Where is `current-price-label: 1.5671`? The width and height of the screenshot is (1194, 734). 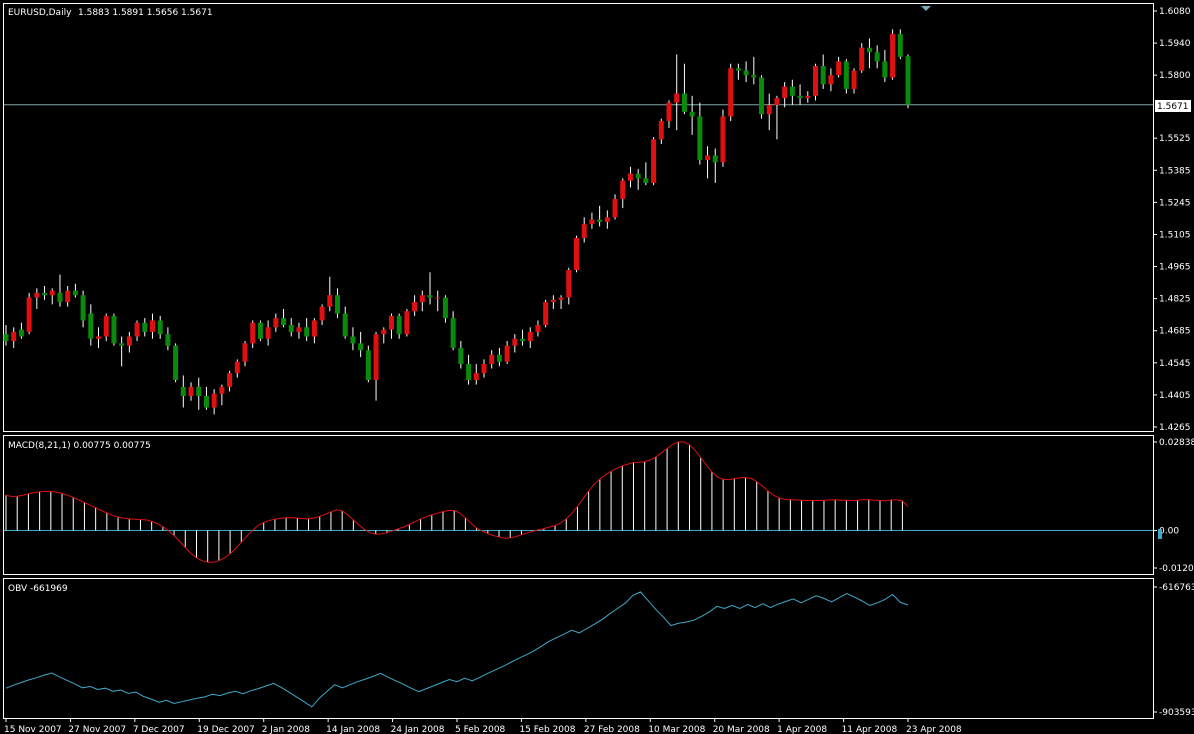
current-price-label: 1.5671 is located at coordinates (1173, 107).